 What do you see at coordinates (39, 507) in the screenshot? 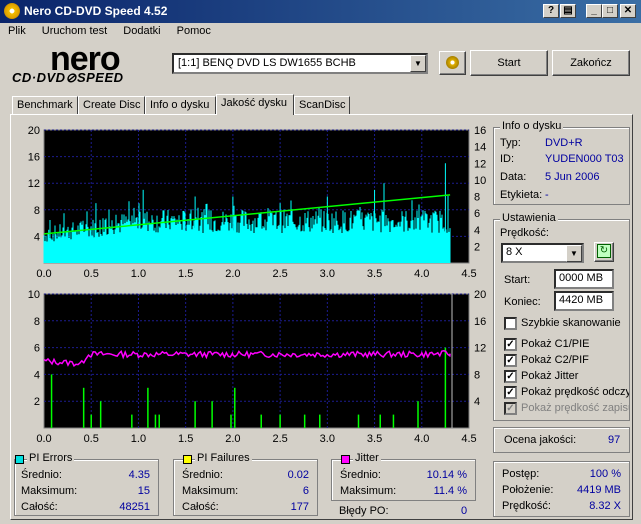
I see `pi-errors-total-label: Całość:` at bounding box center [39, 507].